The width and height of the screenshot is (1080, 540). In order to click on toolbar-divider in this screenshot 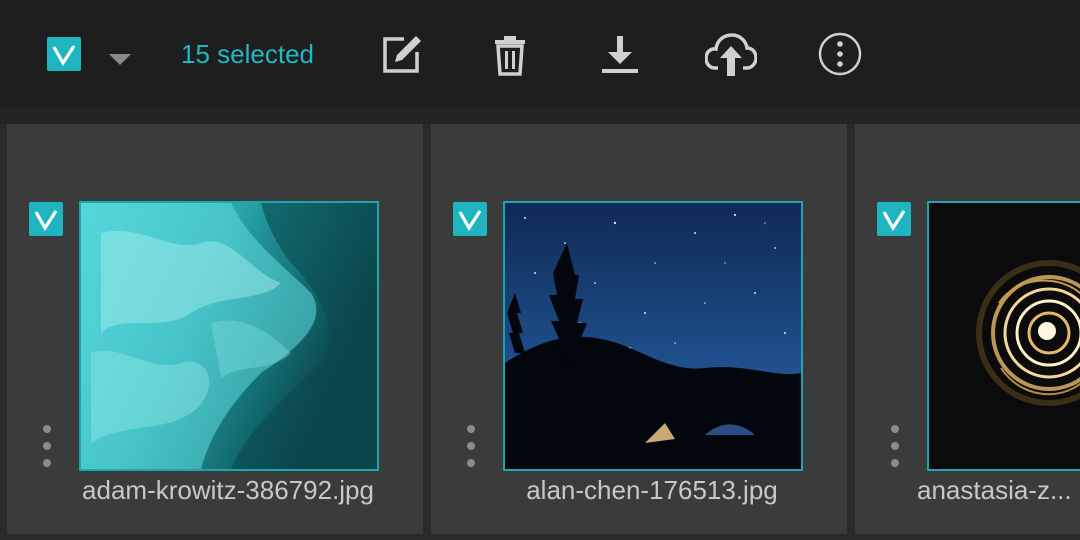, I will do `click(540, 116)`.